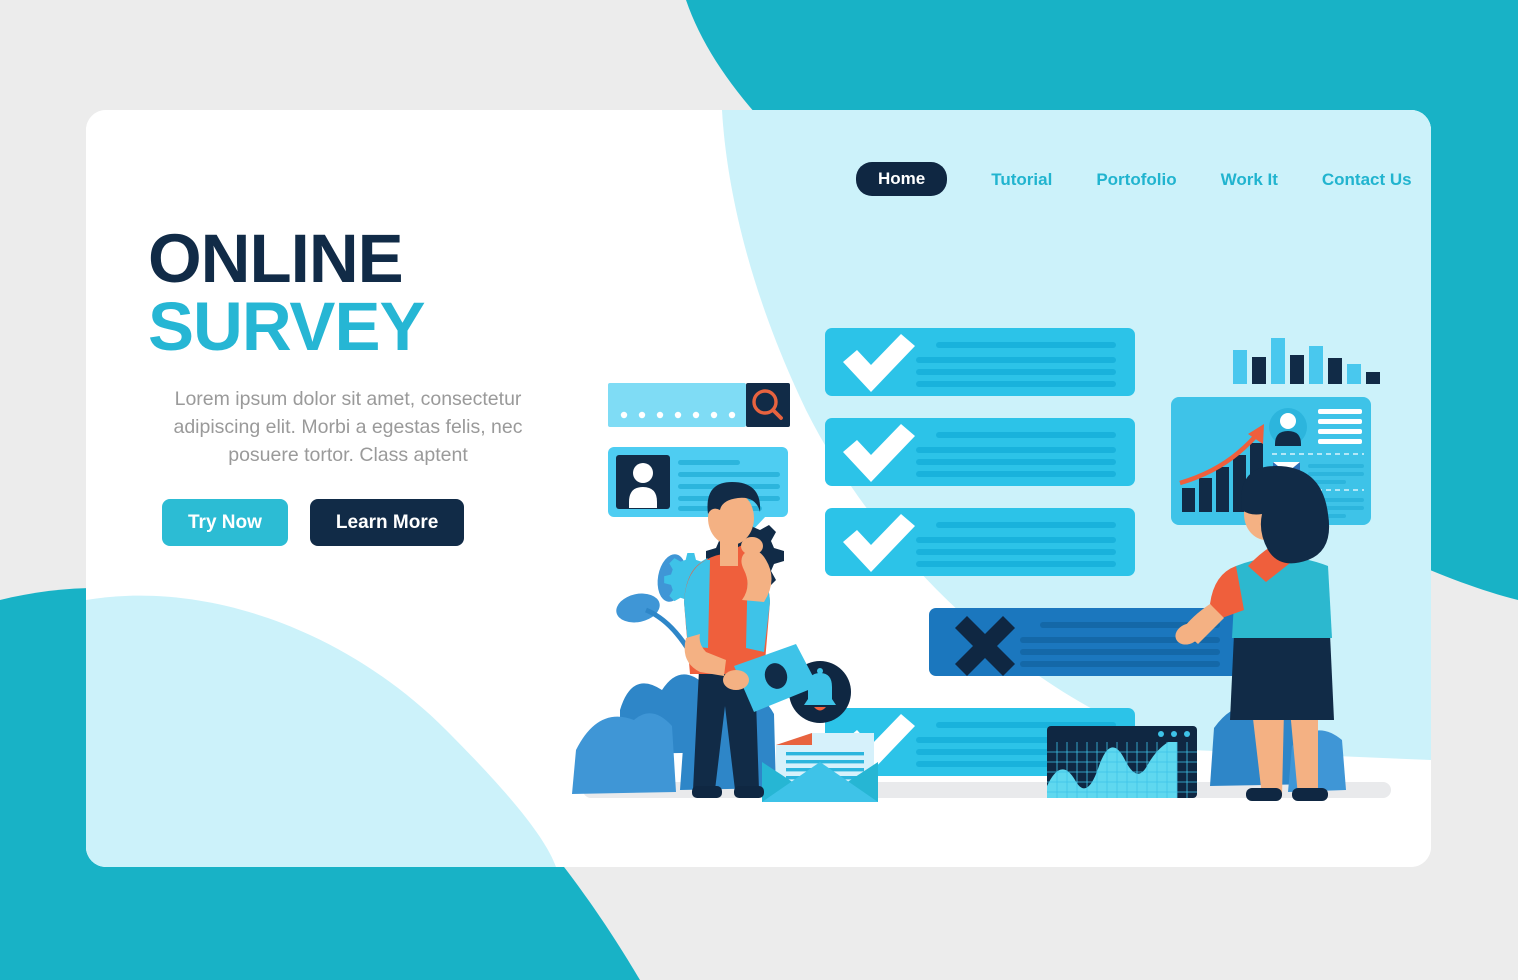 This screenshot has height=980, width=1518. What do you see at coordinates (276, 258) in the screenshot?
I see `page-title-line-1: ONLINE` at bounding box center [276, 258].